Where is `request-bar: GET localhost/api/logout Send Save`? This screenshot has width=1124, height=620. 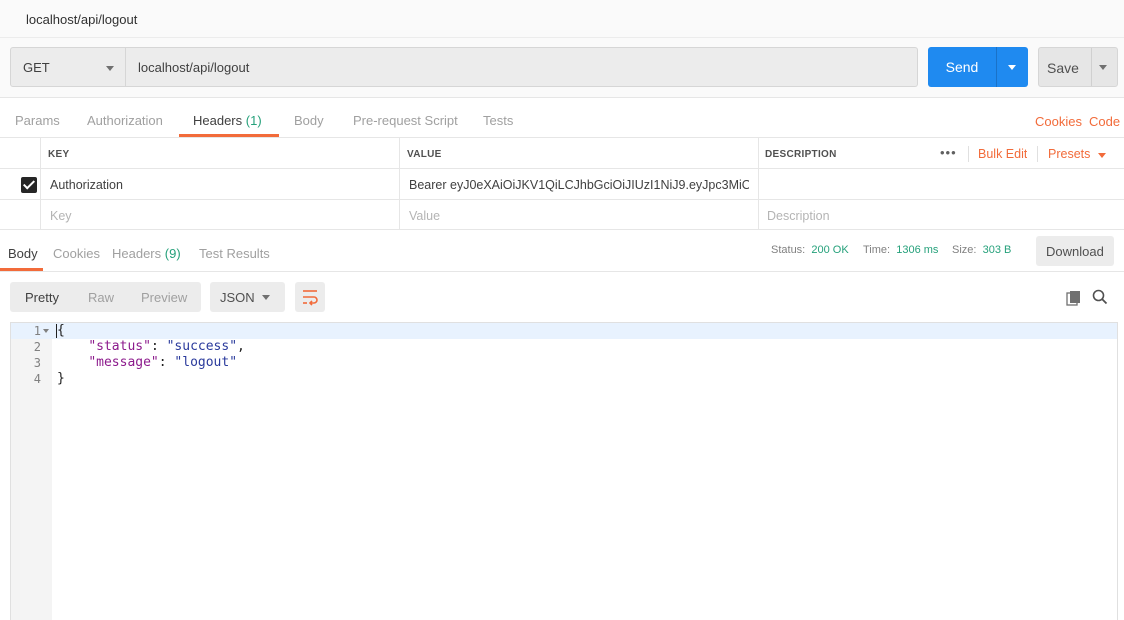
request-bar: GET localhost/api/logout Send Save is located at coordinates (562, 68).